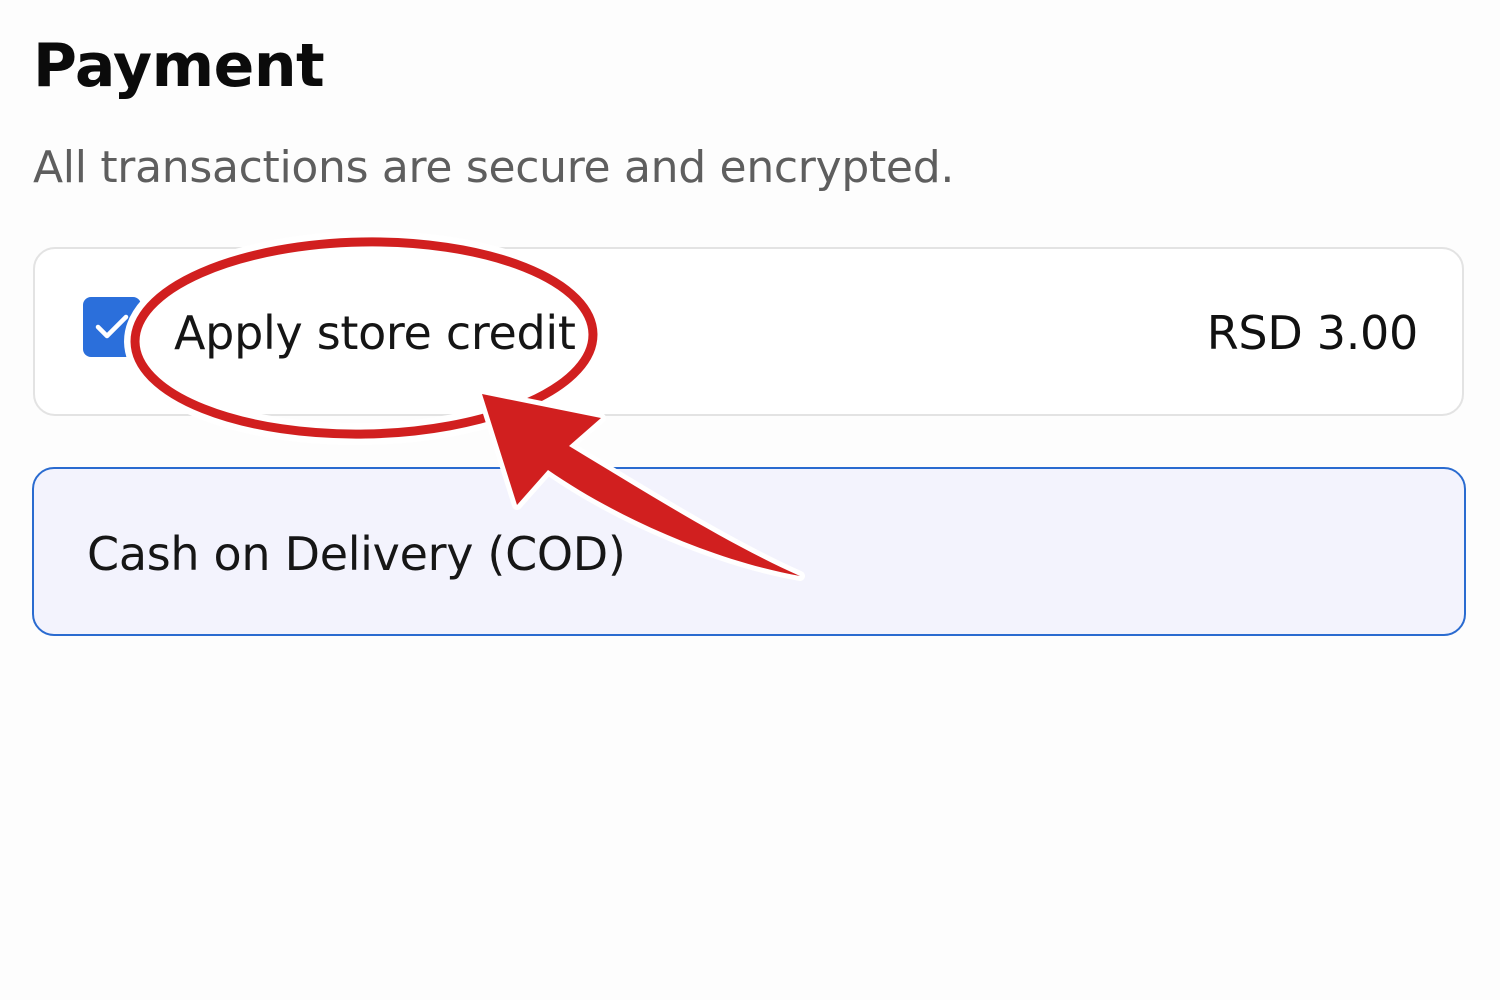 The width and height of the screenshot is (1500, 1000). Describe the element at coordinates (356, 554) in the screenshot. I see `cod-label: Cash on Delivery (COD)` at that location.